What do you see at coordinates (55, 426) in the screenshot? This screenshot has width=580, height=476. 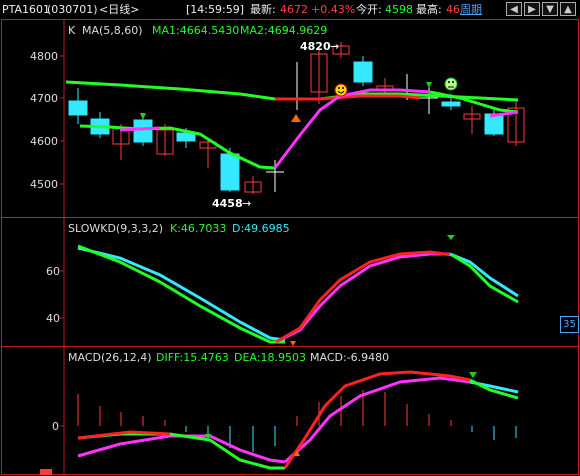 I see `macd-tick: 0` at bounding box center [55, 426].